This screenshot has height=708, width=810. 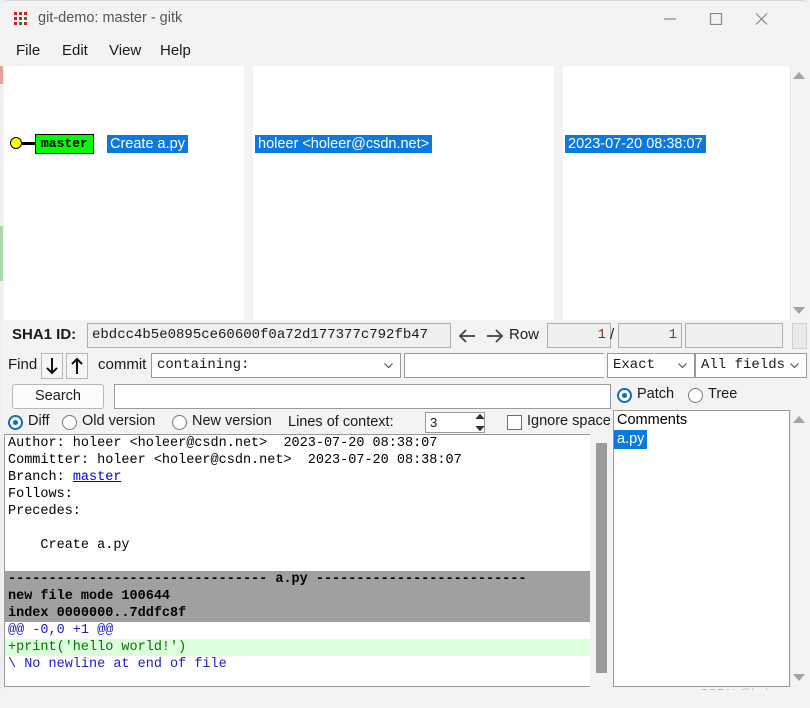 I want to click on diff-label: Diff, so click(x=39, y=421).